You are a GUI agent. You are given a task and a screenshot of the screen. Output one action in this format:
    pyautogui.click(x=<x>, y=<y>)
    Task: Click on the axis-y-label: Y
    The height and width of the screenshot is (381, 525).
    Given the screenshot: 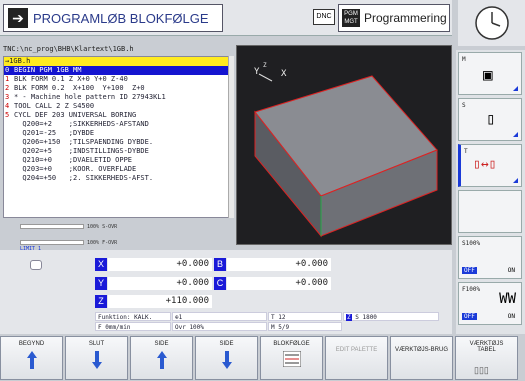 What is the action you would take?
    pyautogui.click(x=257, y=72)
    